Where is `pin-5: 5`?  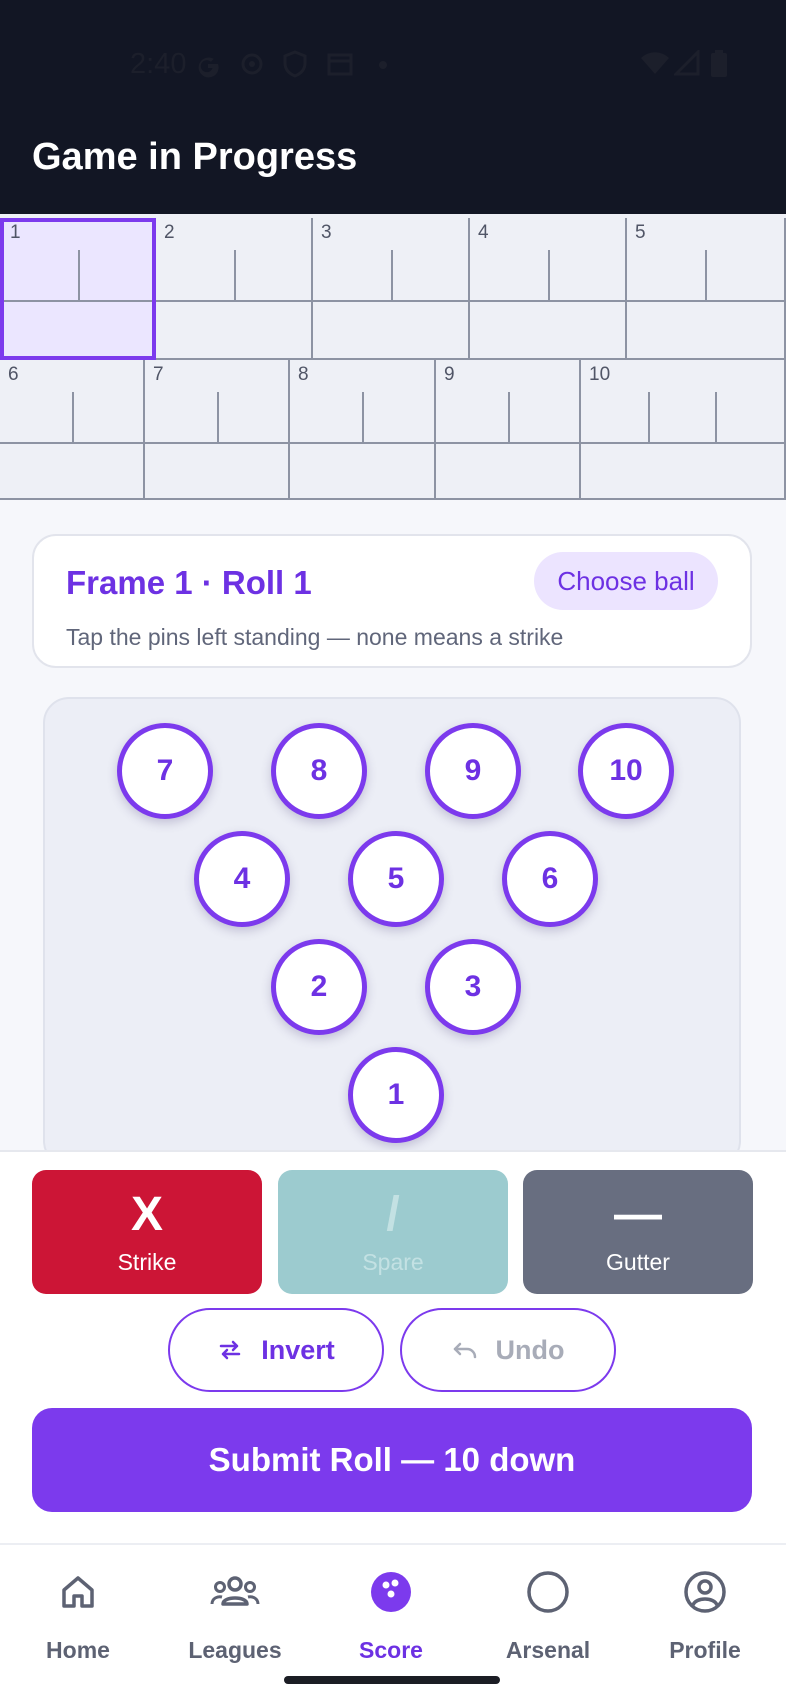
pin-5: 5 is located at coordinates (396, 879).